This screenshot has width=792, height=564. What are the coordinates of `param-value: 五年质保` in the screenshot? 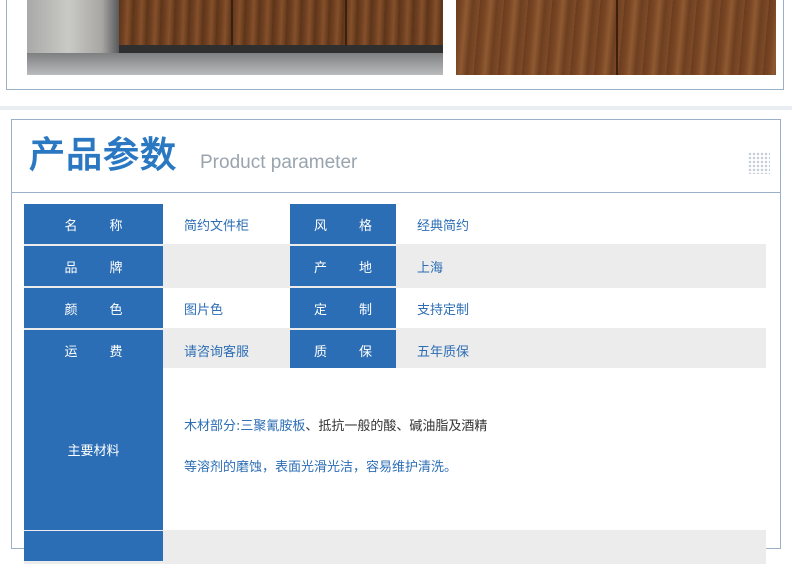 It's located at (581, 350).